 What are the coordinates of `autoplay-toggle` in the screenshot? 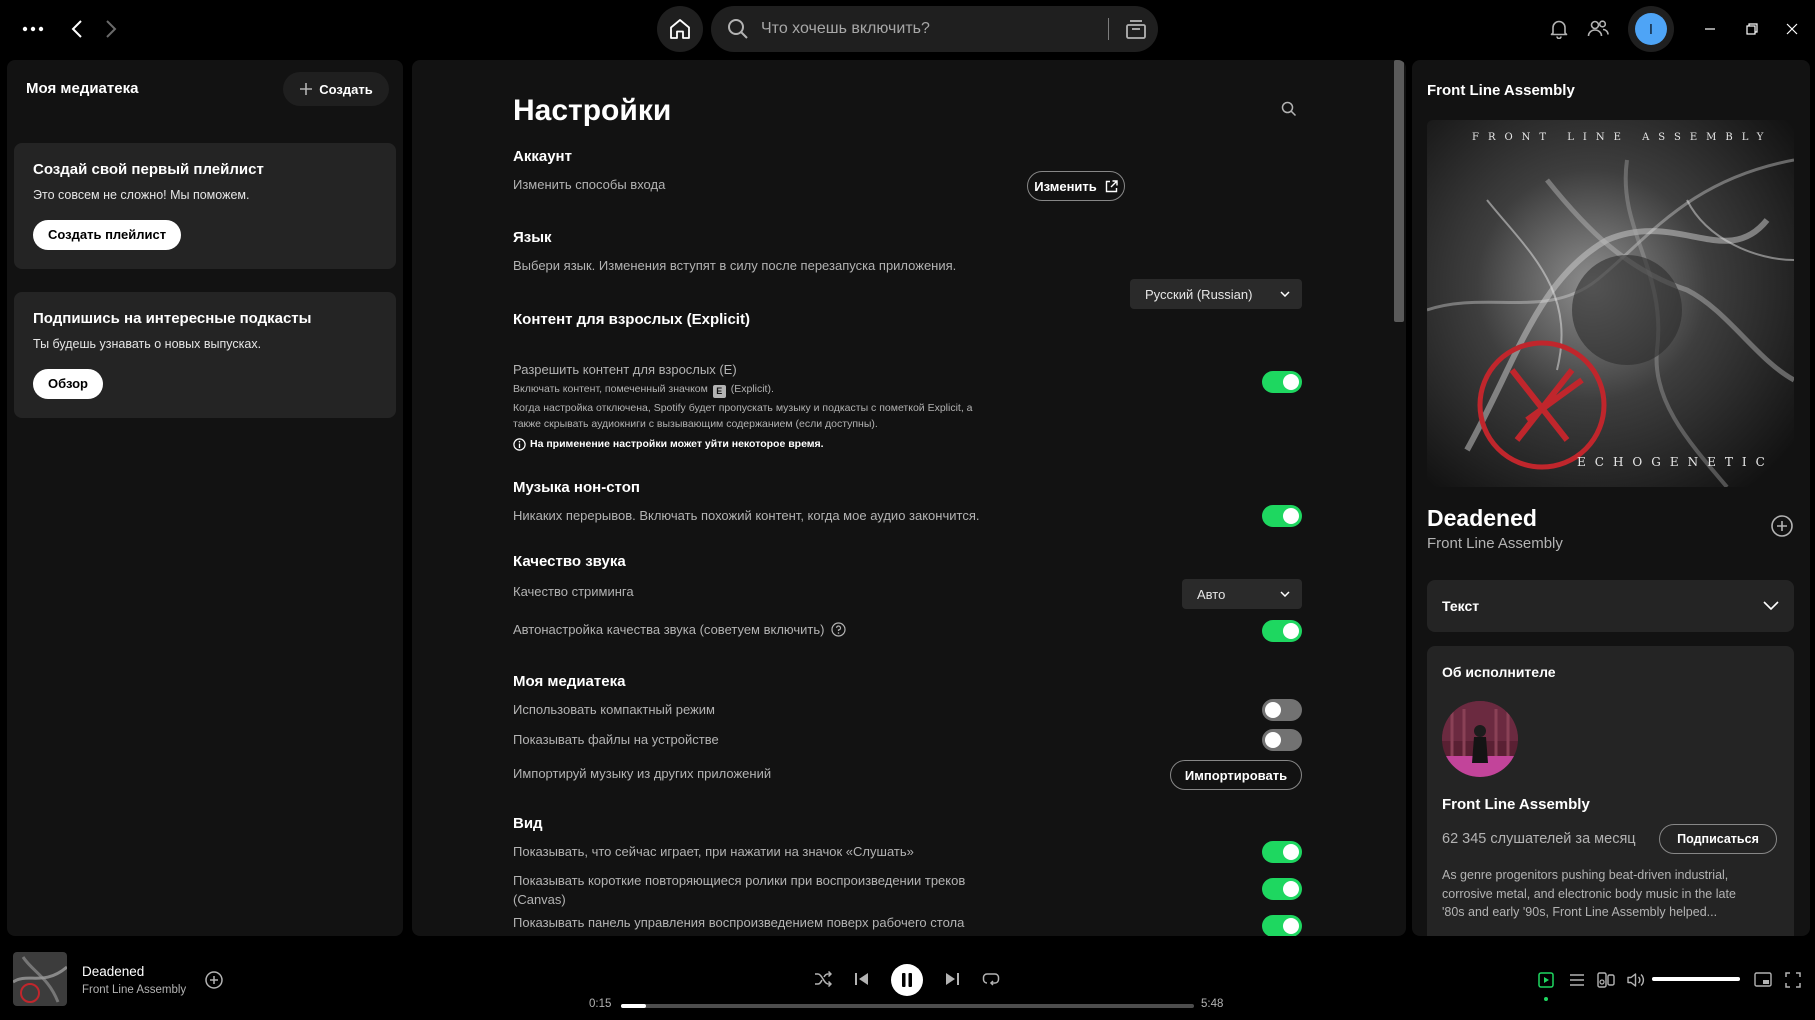 It's located at (1282, 516).